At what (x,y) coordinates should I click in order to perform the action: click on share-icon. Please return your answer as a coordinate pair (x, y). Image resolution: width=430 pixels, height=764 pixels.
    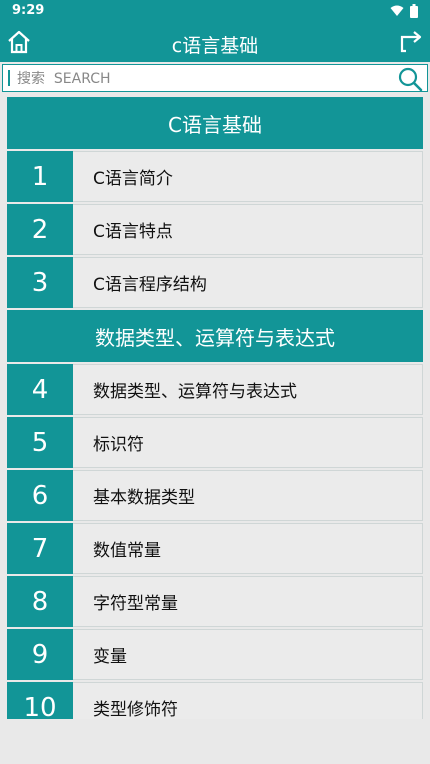
    Looking at the image, I should click on (411, 42).